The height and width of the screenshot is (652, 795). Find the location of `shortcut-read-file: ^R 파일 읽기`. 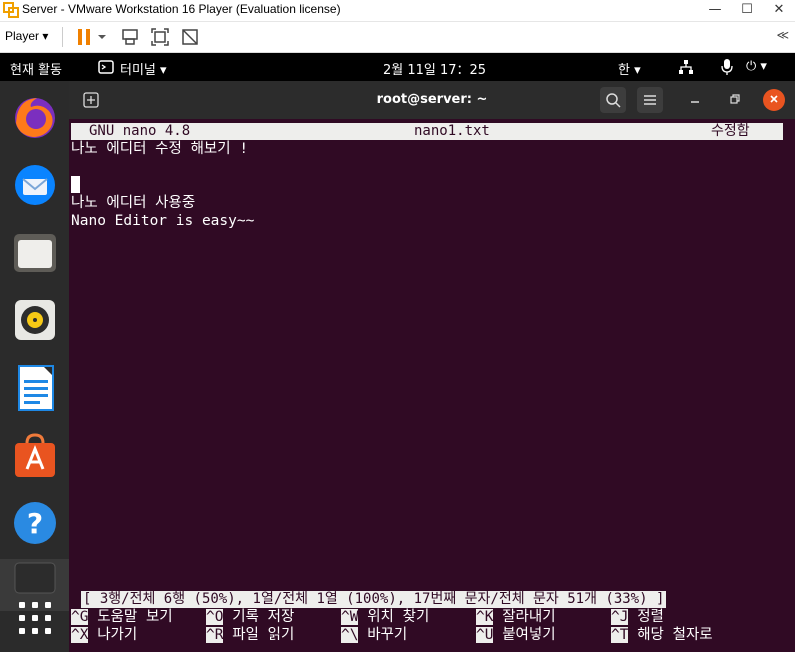

shortcut-read-file: ^R 파일 읽기 is located at coordinates (250, 635).